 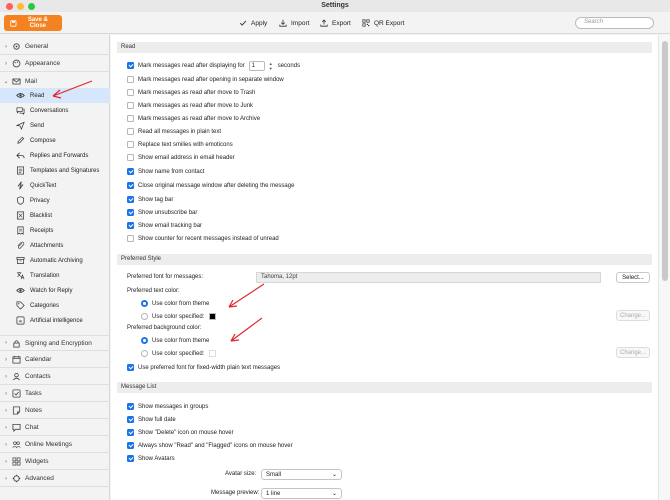 I want to click on qr-export-button: QR Export, so click(x=383, y=23).